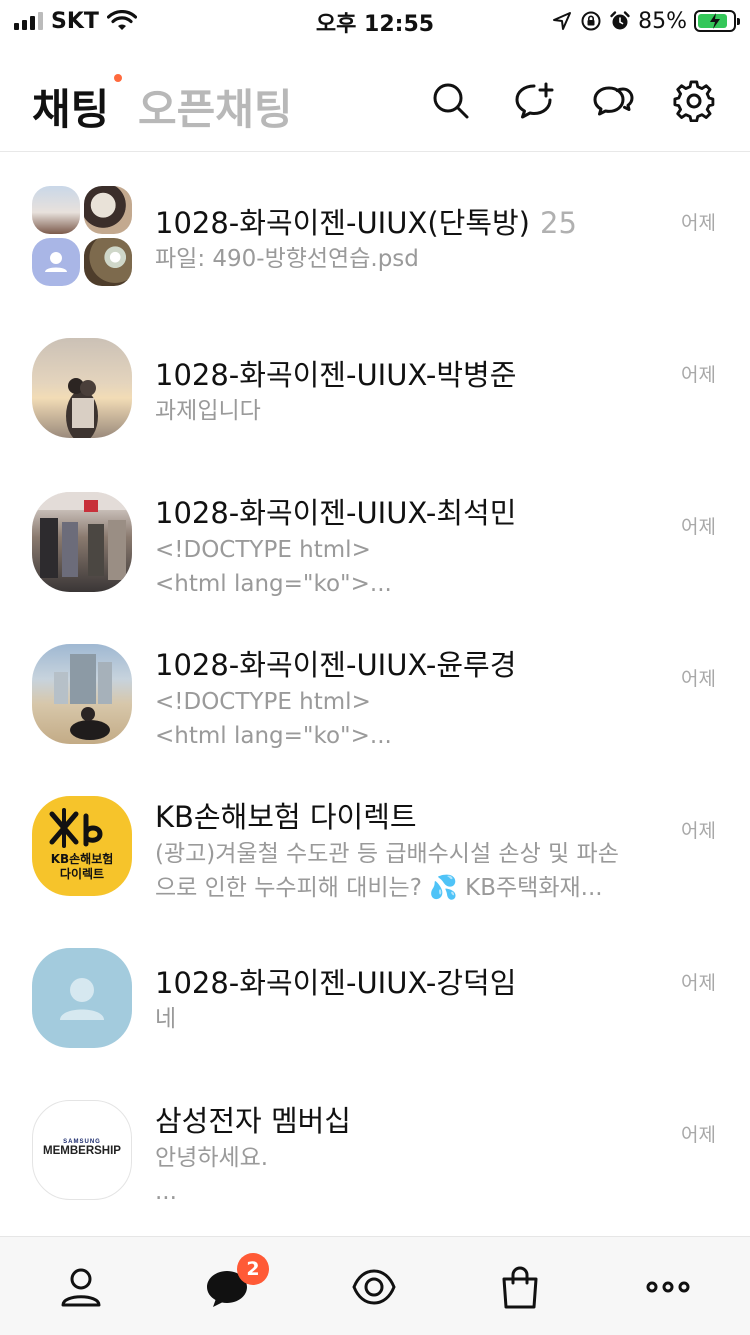  I want to click on search-icon, so click(451, 101).